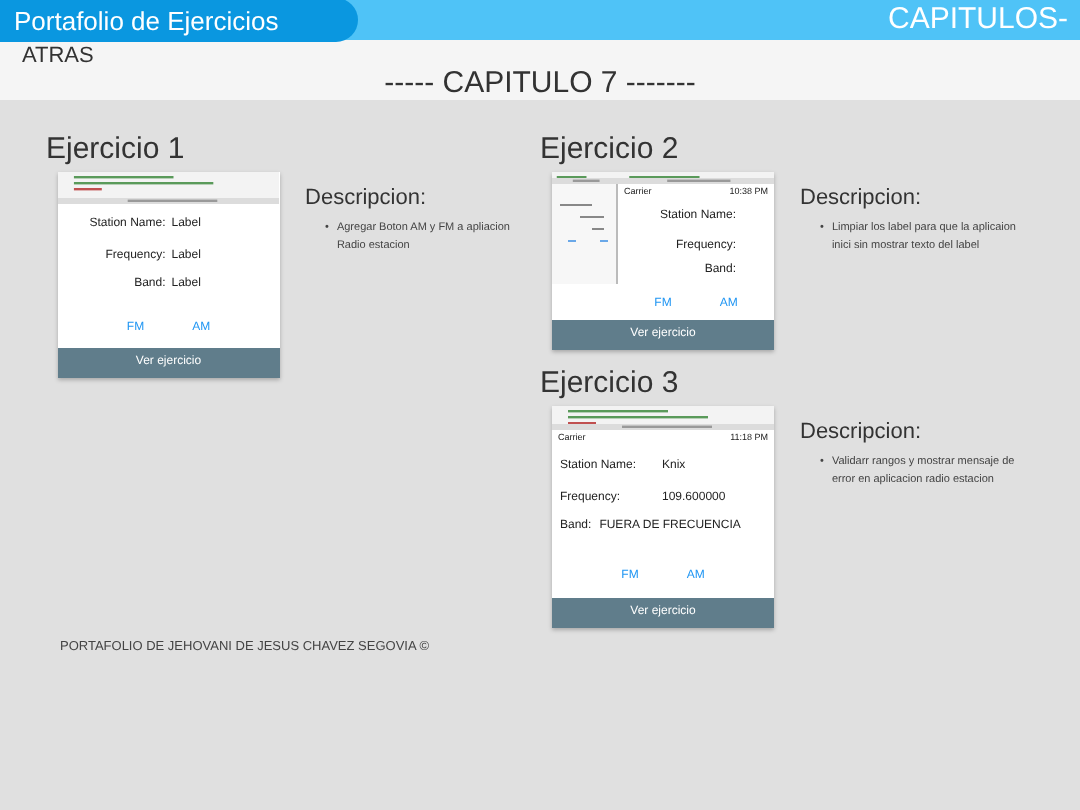 Image resolution: width=1080 pixels, height=810 pixels. I want to click on chapter-title: ----- CAPITULO 7 -------, so click(540, 84).